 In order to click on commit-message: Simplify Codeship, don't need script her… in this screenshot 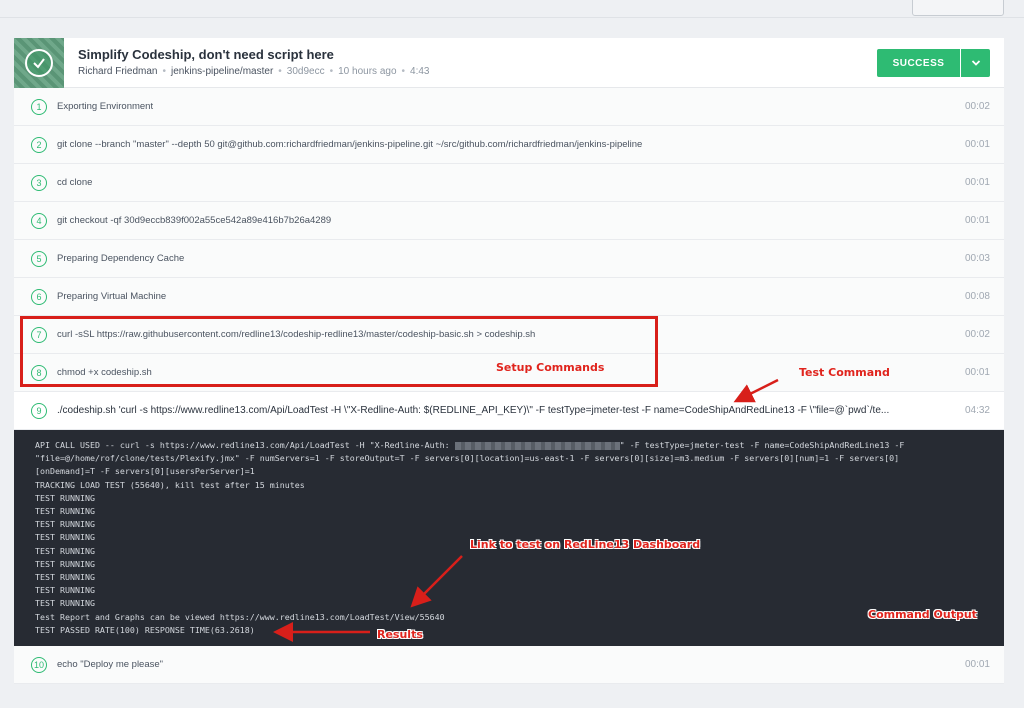, I will do `click(206, 54)`.